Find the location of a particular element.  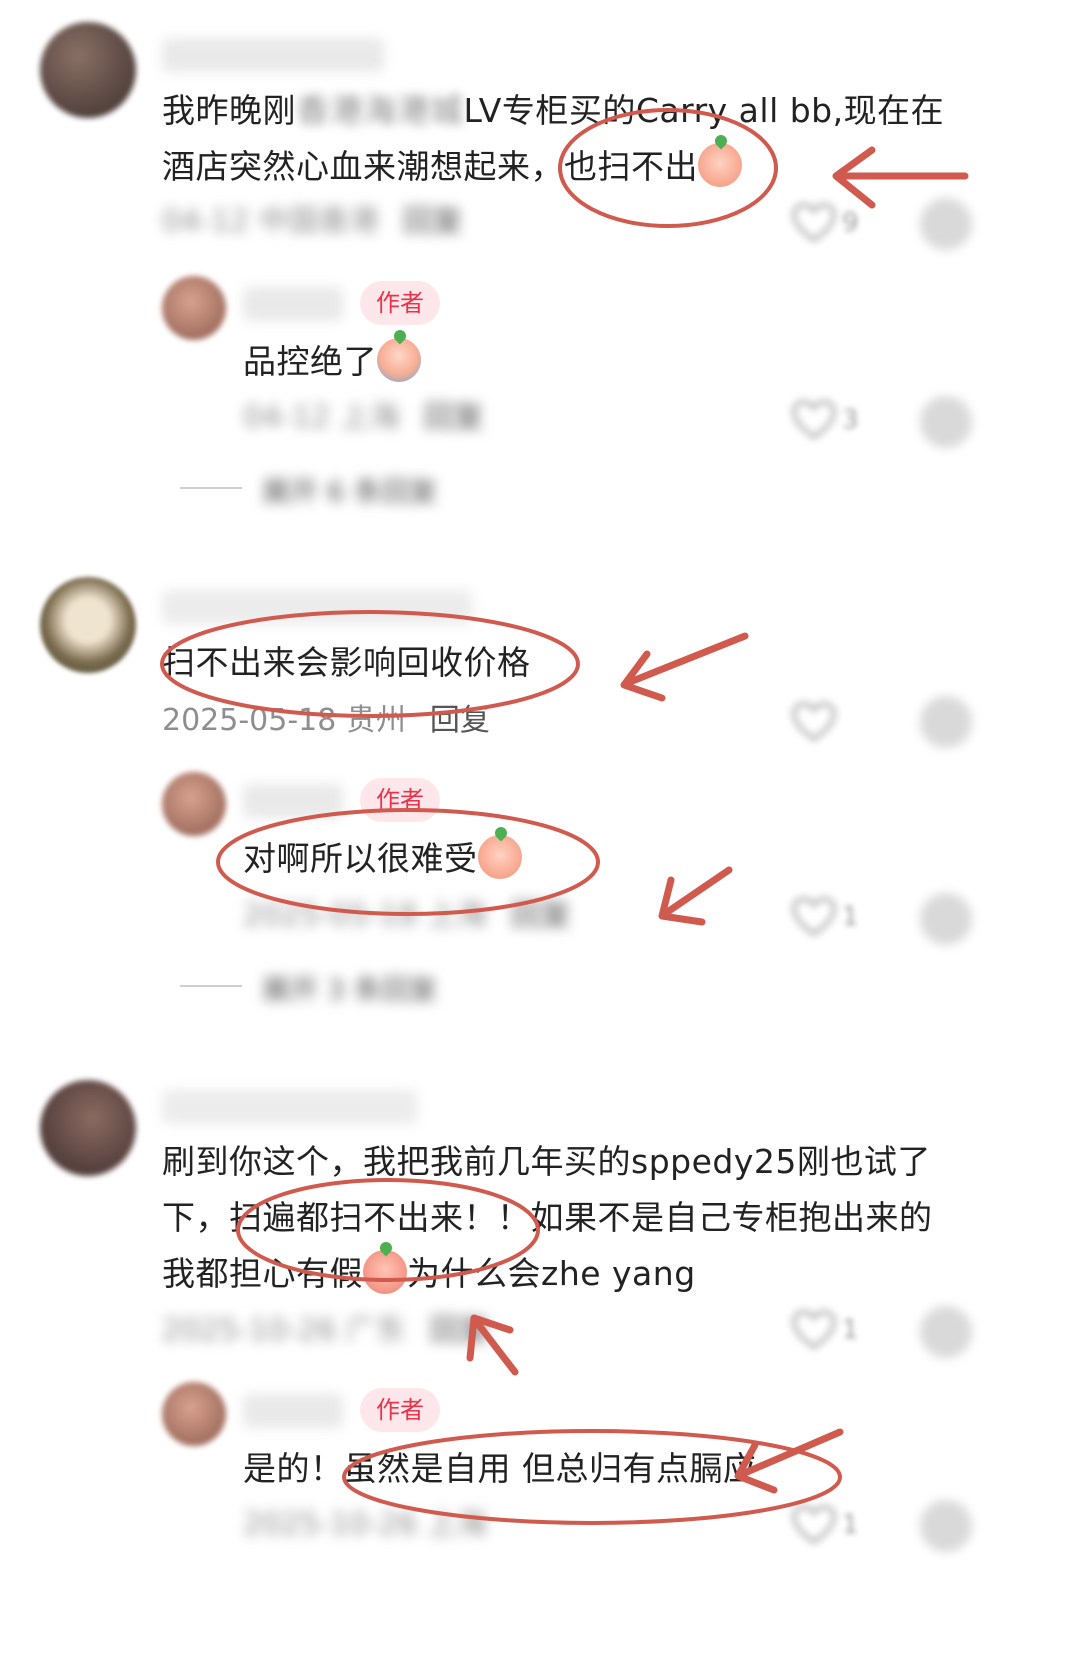

comment-meta-1: 04-12 中国香港 回复 is located at coordinates (312, 221).